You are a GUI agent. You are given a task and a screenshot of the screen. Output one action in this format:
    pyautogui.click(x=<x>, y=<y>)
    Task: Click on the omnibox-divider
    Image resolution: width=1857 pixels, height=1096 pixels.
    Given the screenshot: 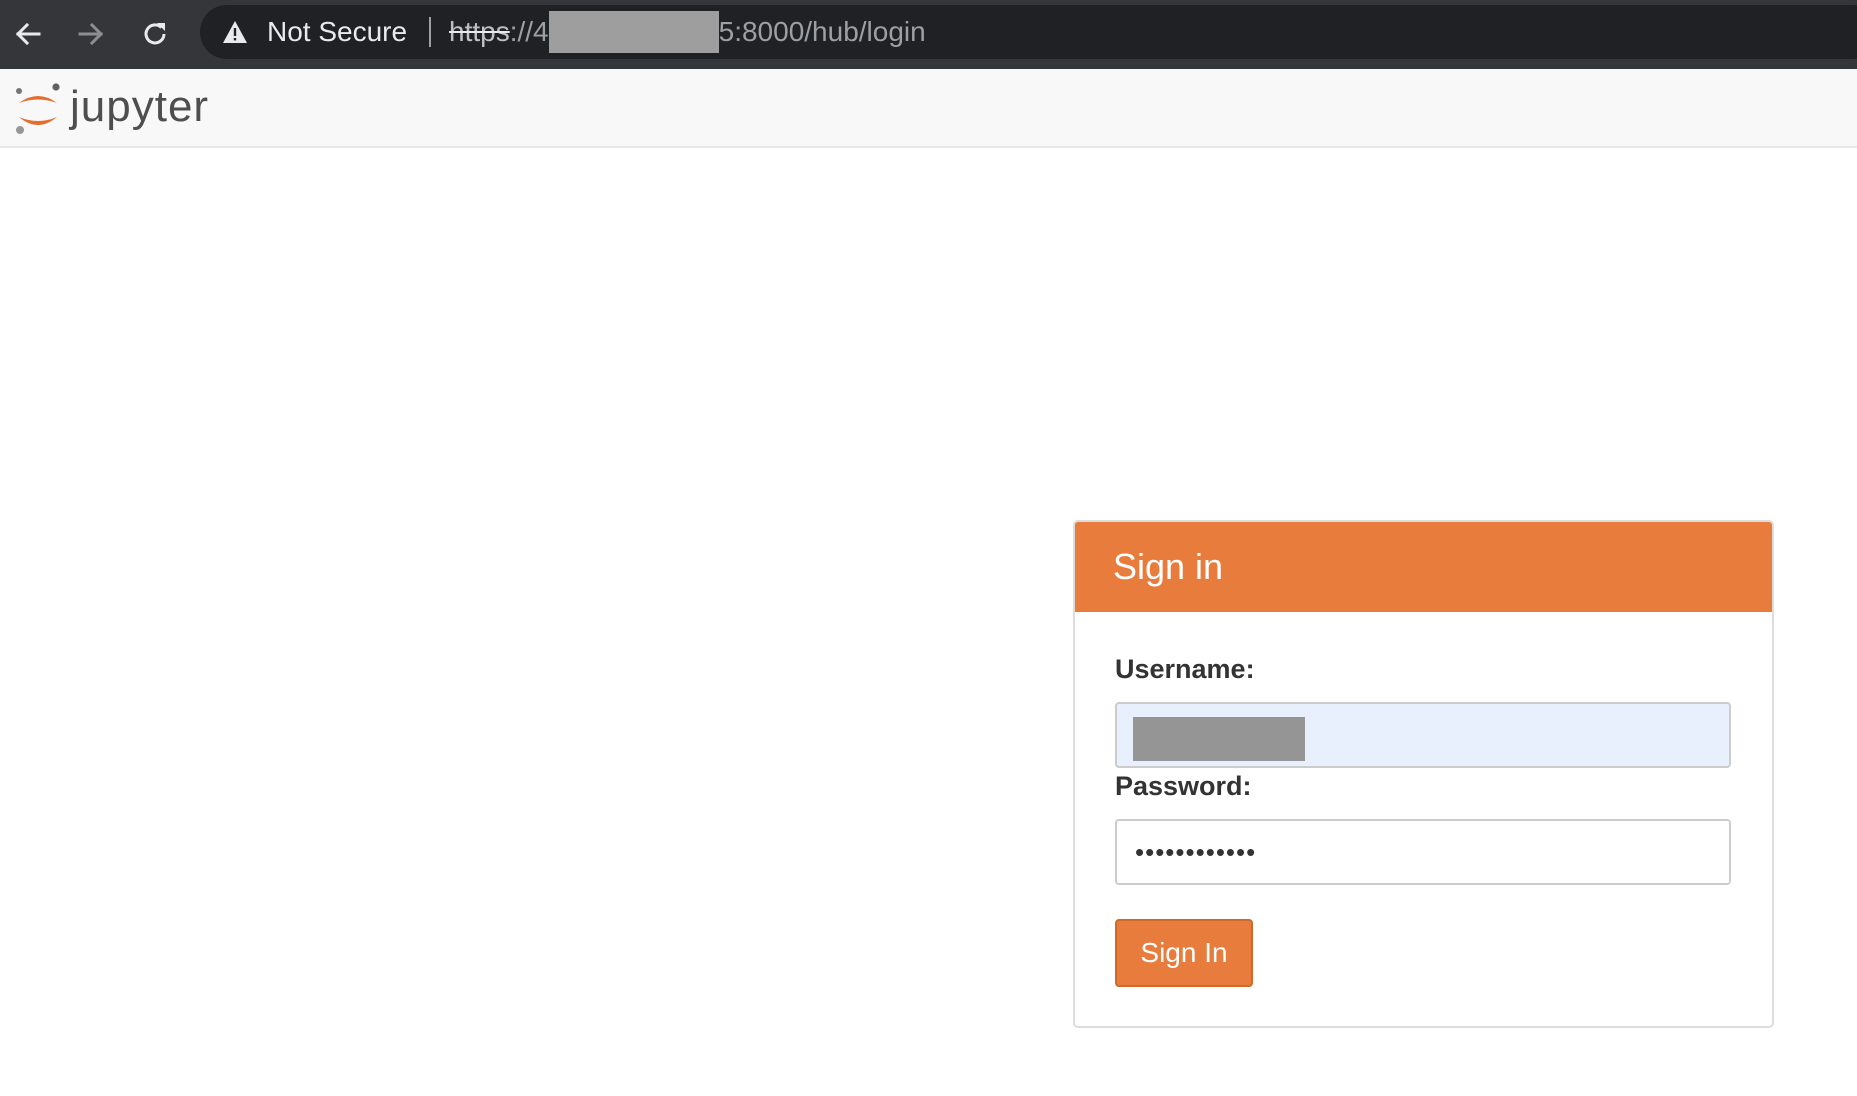 What is the action you would take?
    pyautogui.click(x=430, y=32)
    